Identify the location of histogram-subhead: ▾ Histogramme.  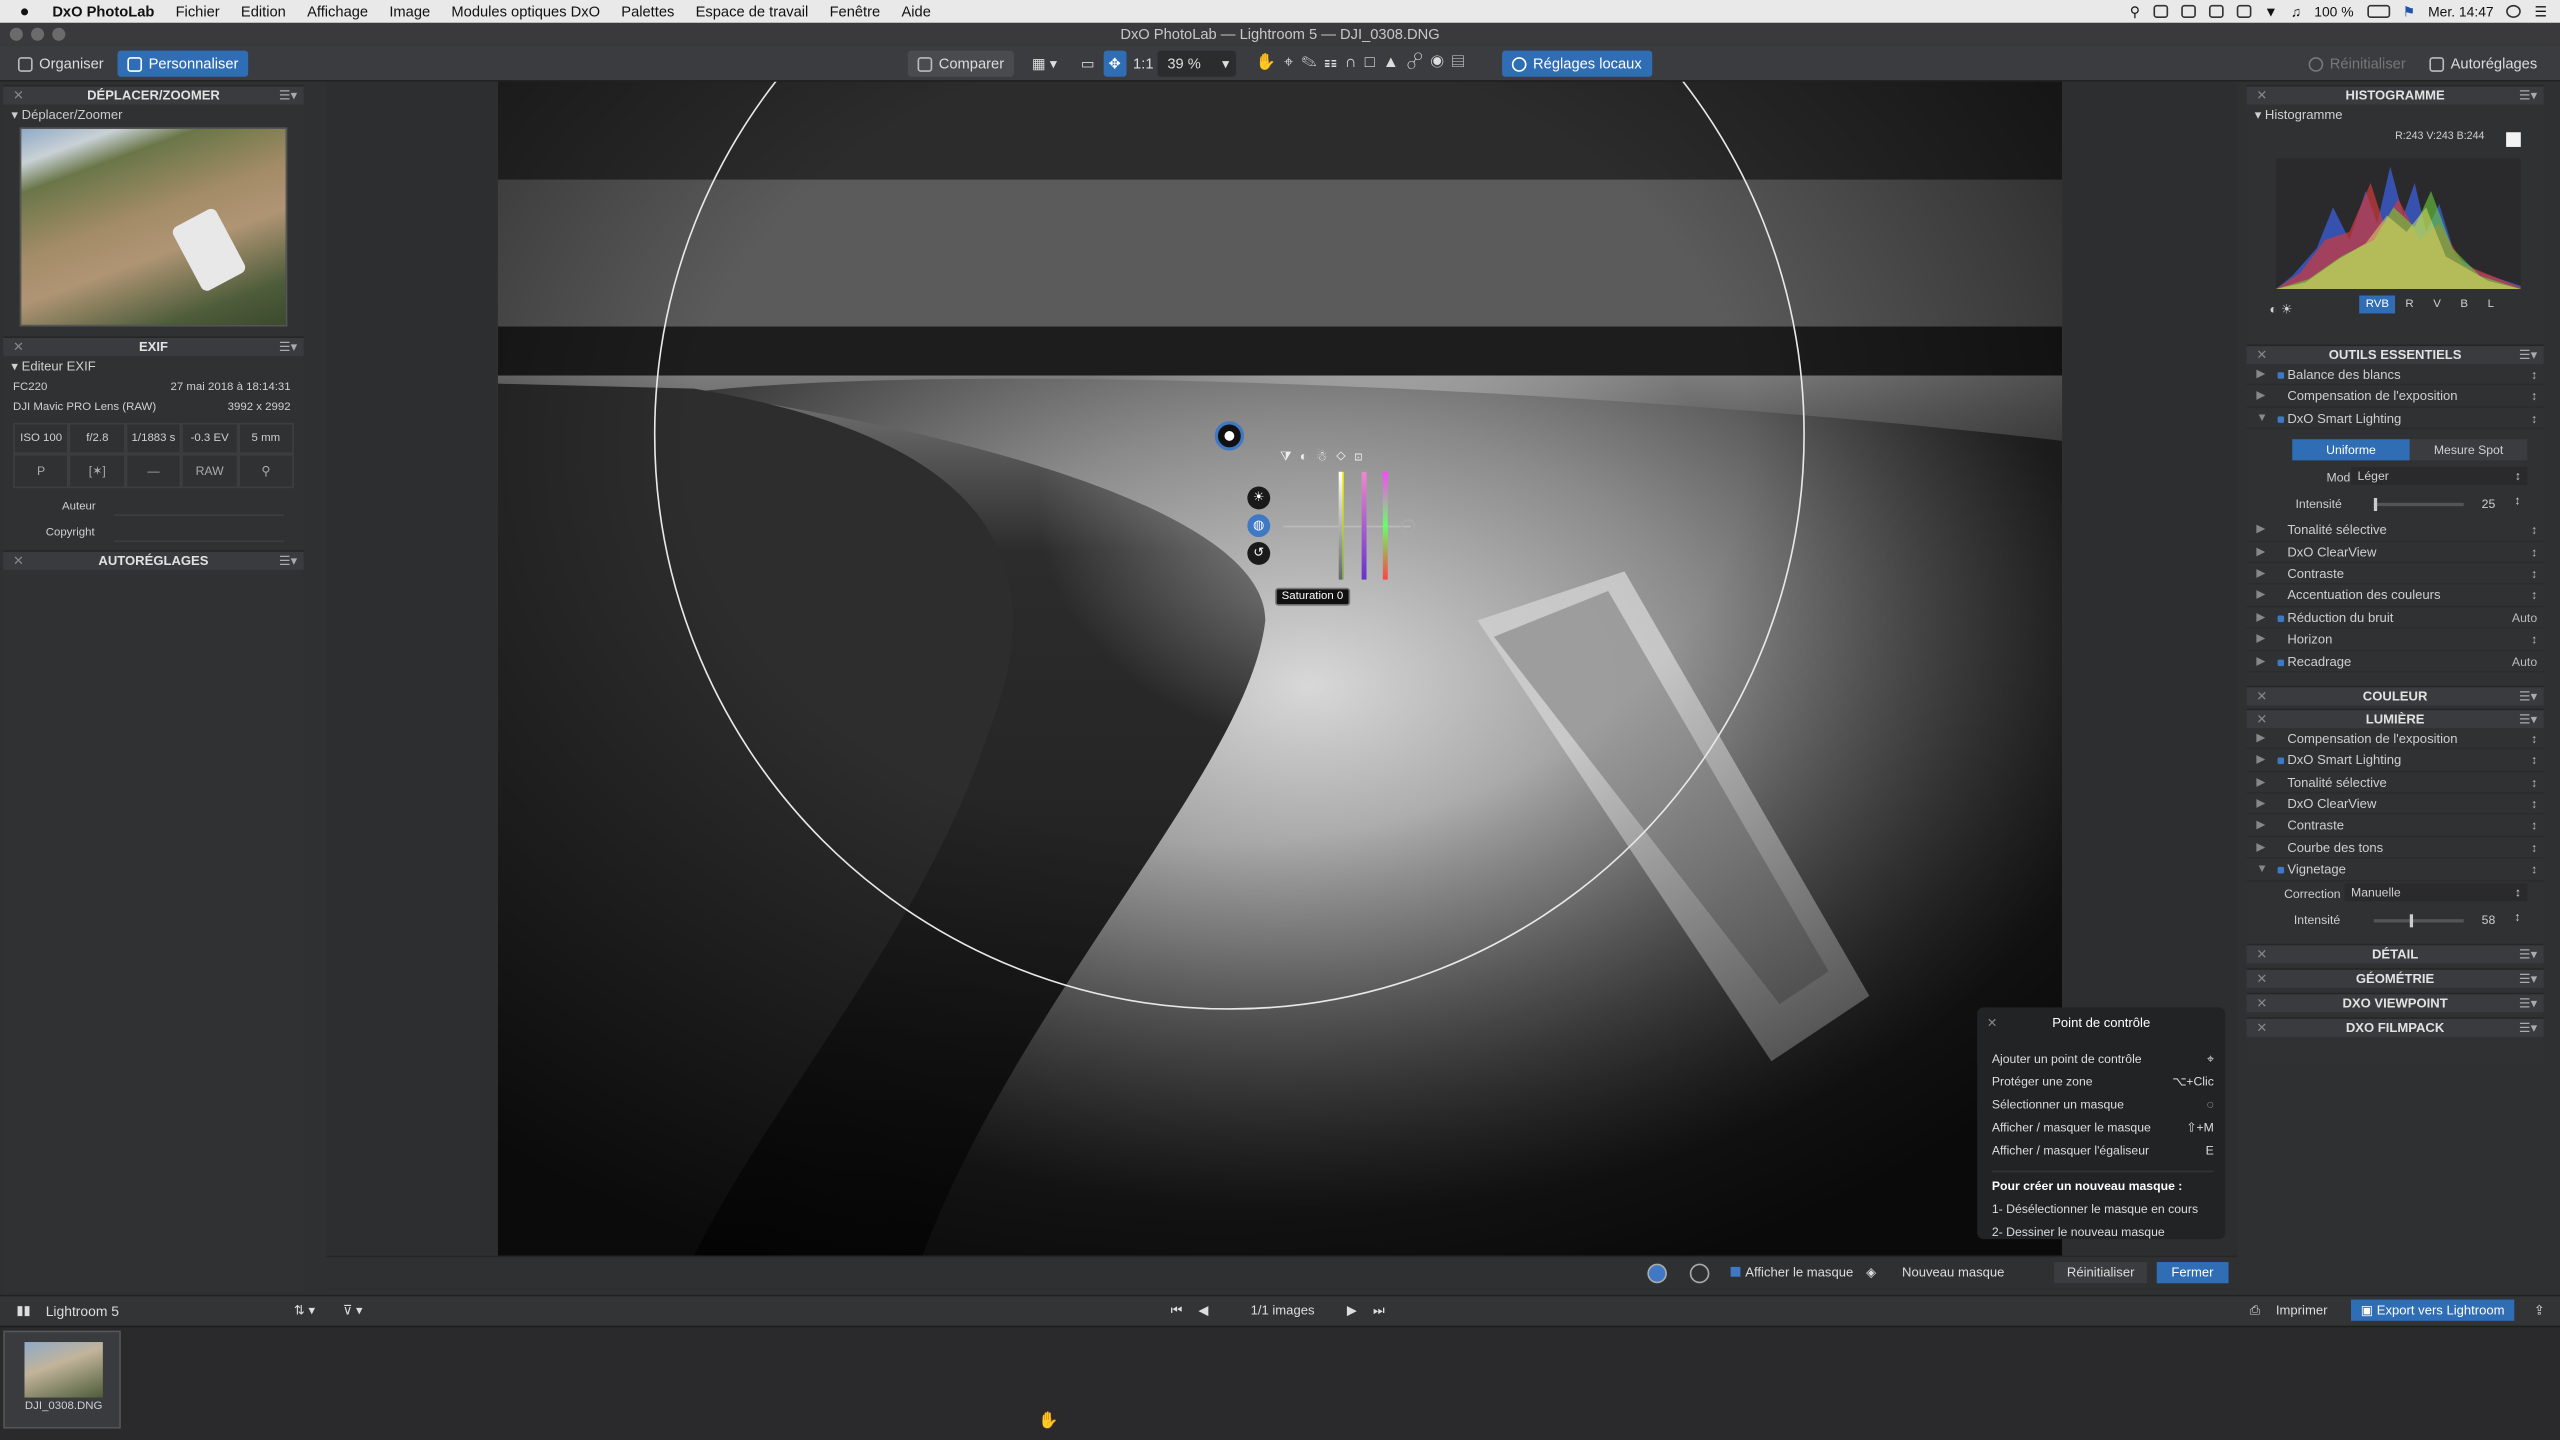
(2395, 114).